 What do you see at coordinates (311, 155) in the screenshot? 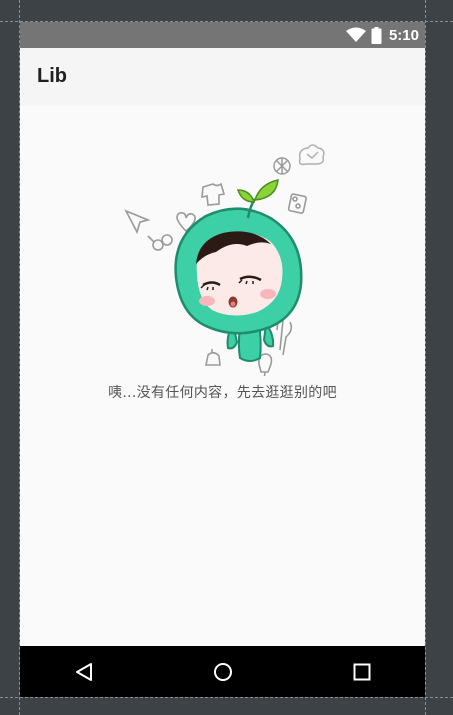
I see `cloud-doodle` at bounding box center [311, 155].